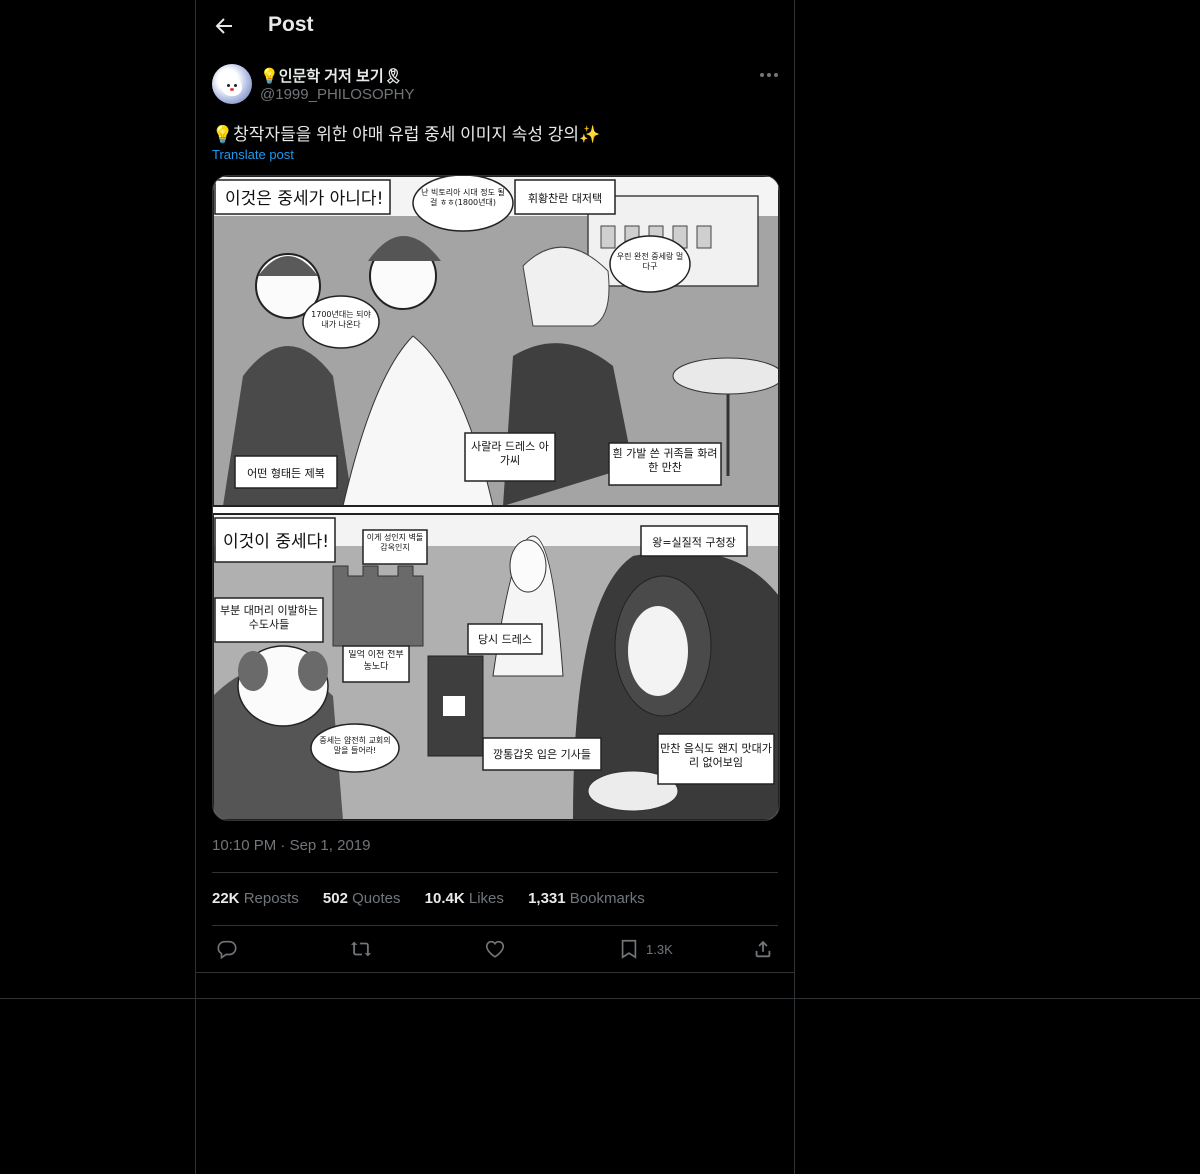 The image size is (1200, 1174). Describe the element at coordinates (269, 76) in the screenshot. I see `lightbulb-emoji: 💡` at that location.